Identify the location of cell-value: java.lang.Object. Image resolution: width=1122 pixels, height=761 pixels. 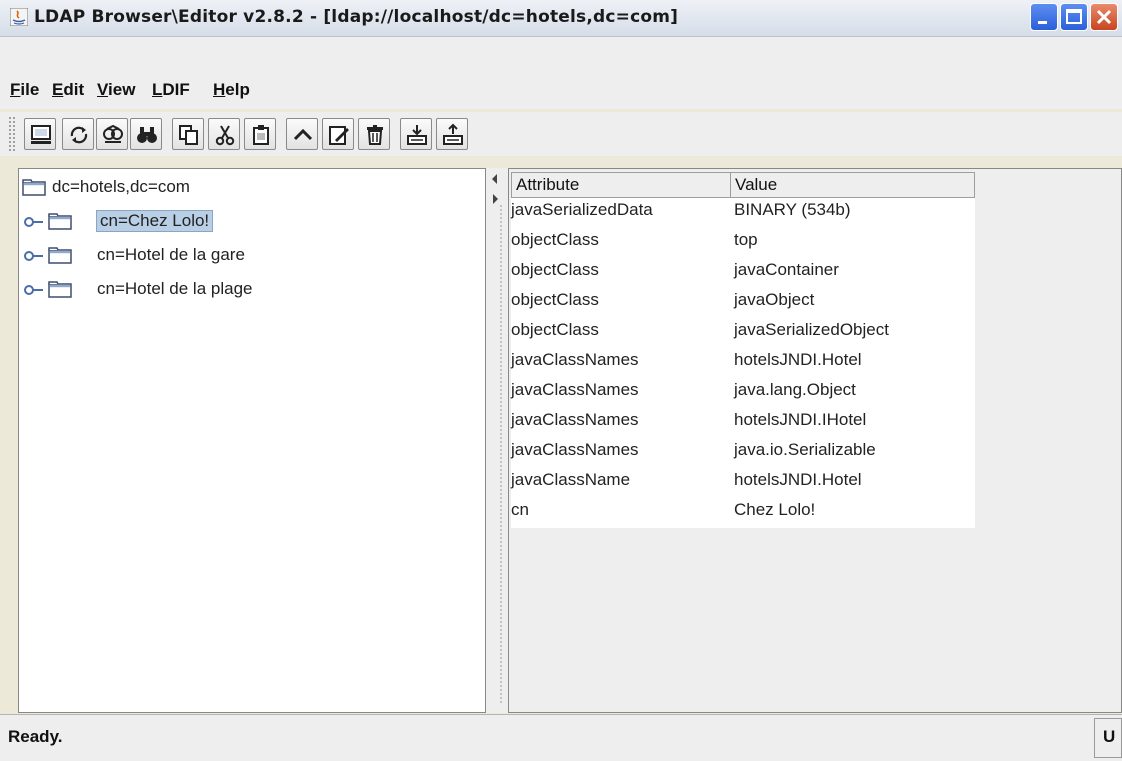
(795, 390).